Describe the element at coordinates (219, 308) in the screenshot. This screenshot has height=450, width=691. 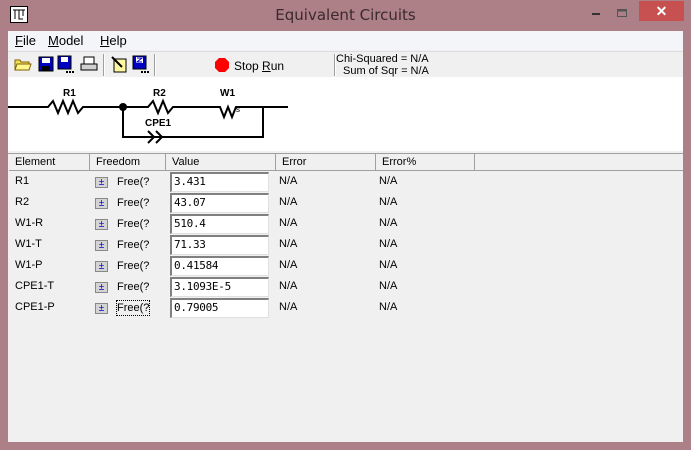
I see `value-input: 0.79005` at that location.